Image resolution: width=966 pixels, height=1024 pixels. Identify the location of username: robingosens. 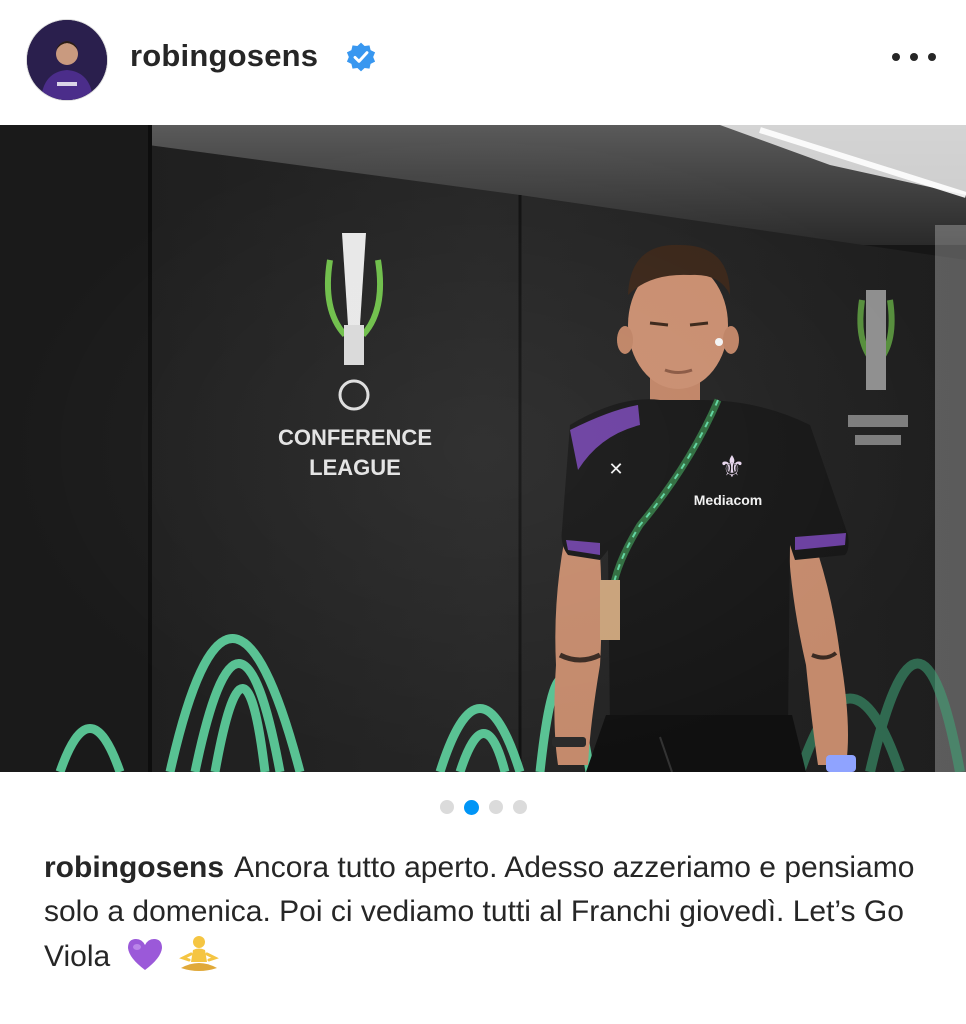
(224, 56).